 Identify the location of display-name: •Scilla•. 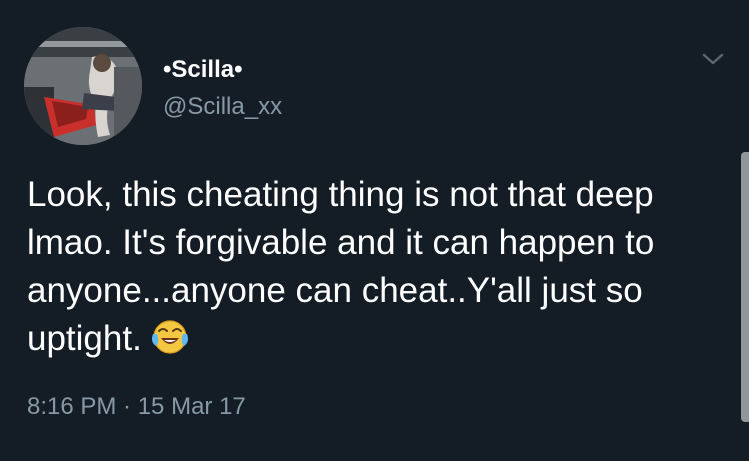
(203, 70).